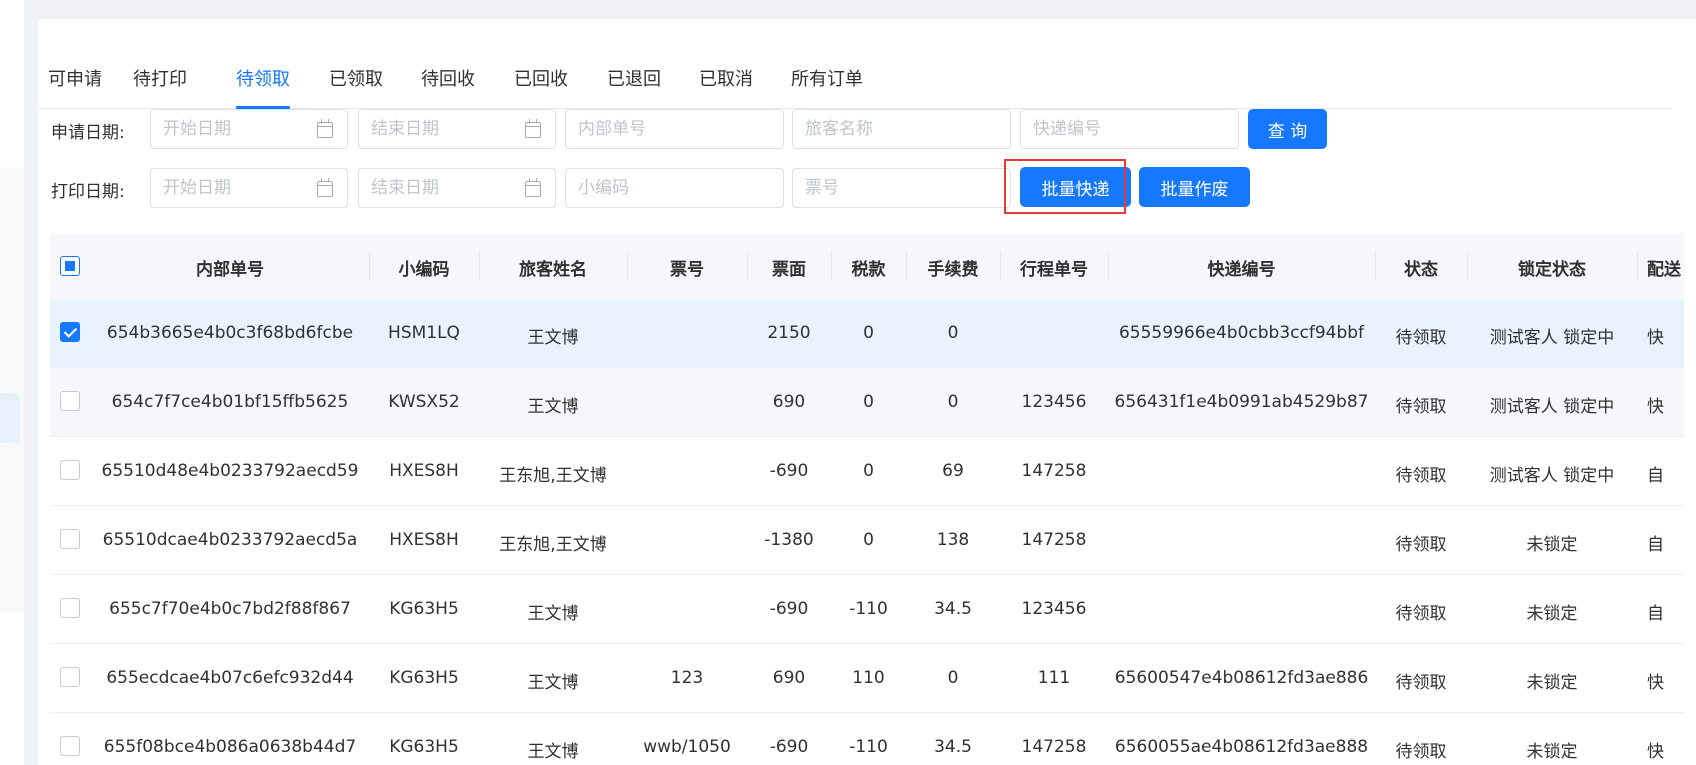 Image resolution: width=1696 pixels, height=765 pixels. What do you see at coordinates (70, 266) in the screenshot?
I see `select-all-checkbox` at bounding box center [70, 266].